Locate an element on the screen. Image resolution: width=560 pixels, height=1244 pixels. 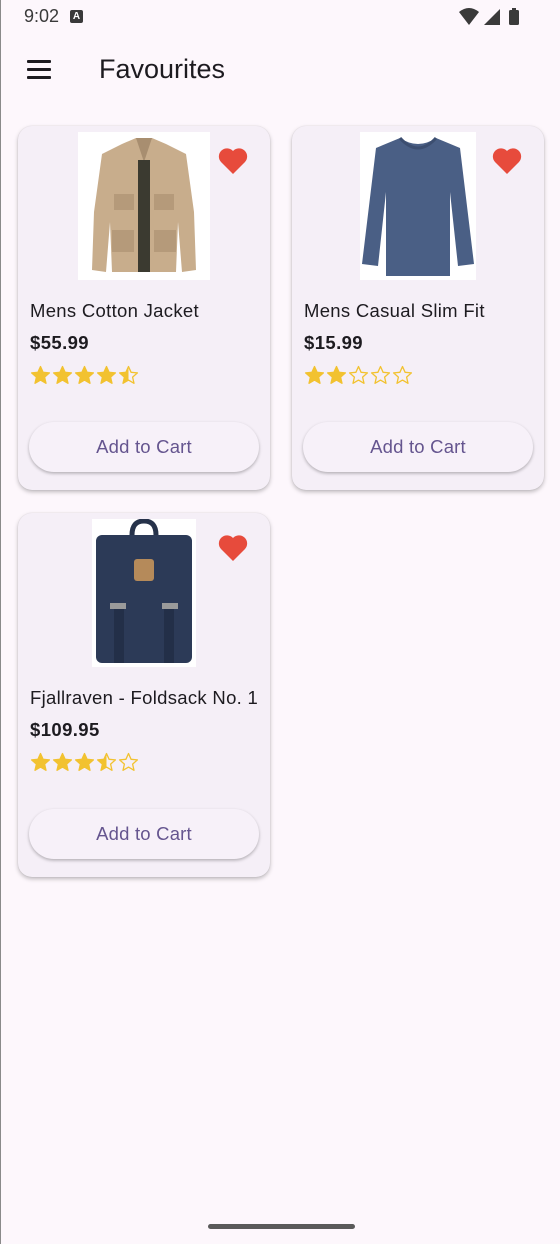
hamburger-menu-icon is located at coordinates (39, 70).